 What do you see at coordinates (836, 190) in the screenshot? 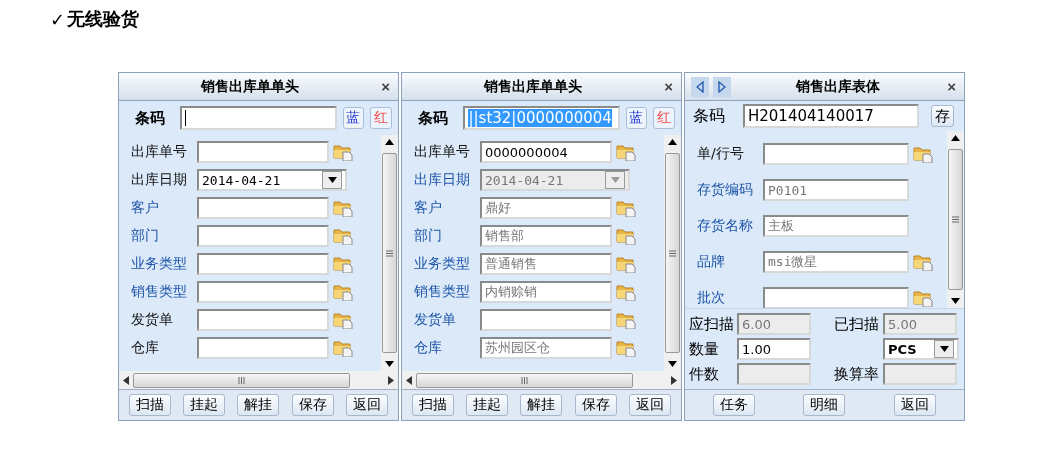
I see `text-field: P0101` at bounding box center [836, 190].